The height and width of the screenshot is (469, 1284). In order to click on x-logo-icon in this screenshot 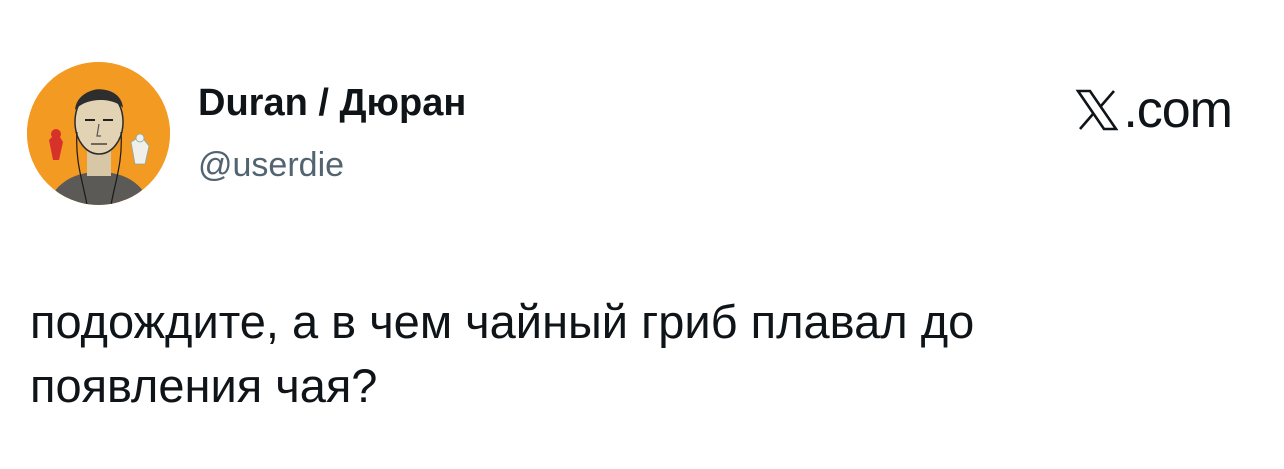, I will do `click(1097, 110)`.